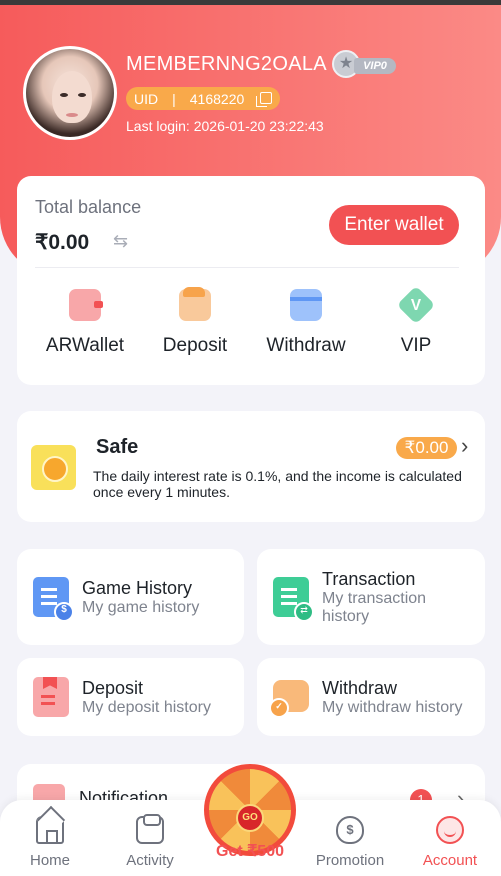 Image resolution: width=501 pixels, height=876 pixels. What do you see at coordinates (113, 688) in the screenshot?
I see `history-title: Deposit` at bounding box center [113, 688].